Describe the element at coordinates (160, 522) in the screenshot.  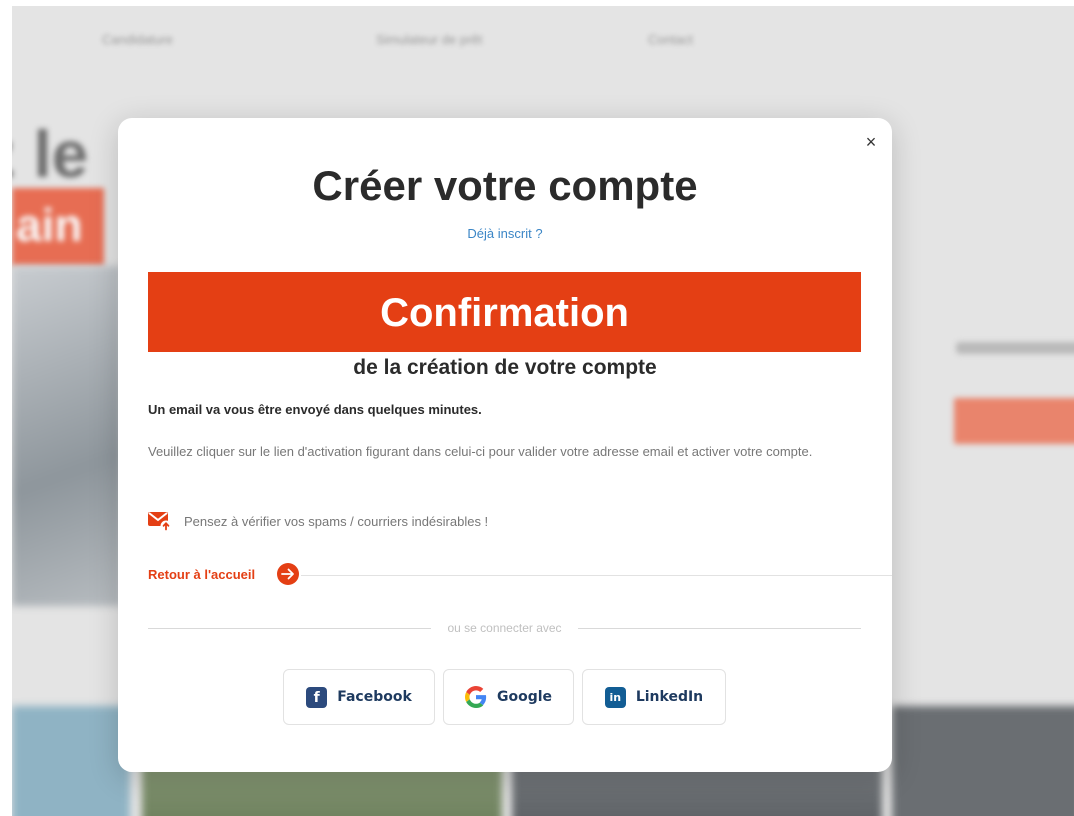
I see `mail-alert-icon` at that location.